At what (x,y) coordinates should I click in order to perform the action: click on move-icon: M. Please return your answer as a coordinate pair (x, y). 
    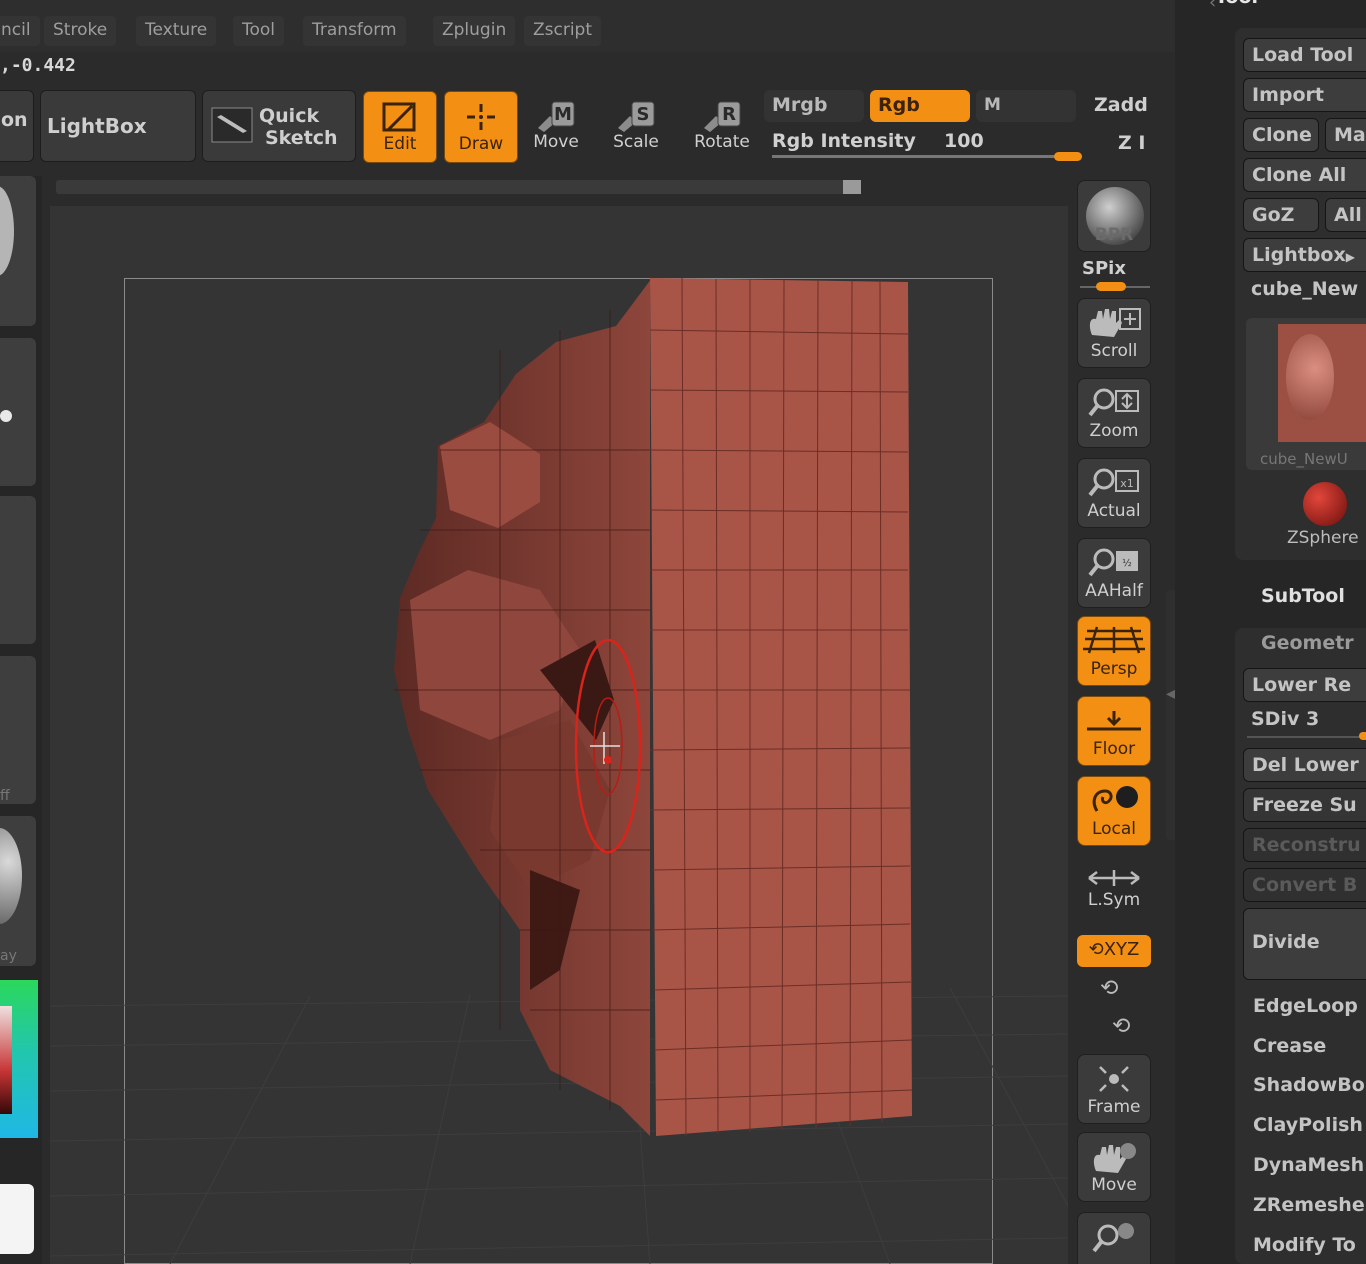
    Looking at the image, I should click on (556, 116).